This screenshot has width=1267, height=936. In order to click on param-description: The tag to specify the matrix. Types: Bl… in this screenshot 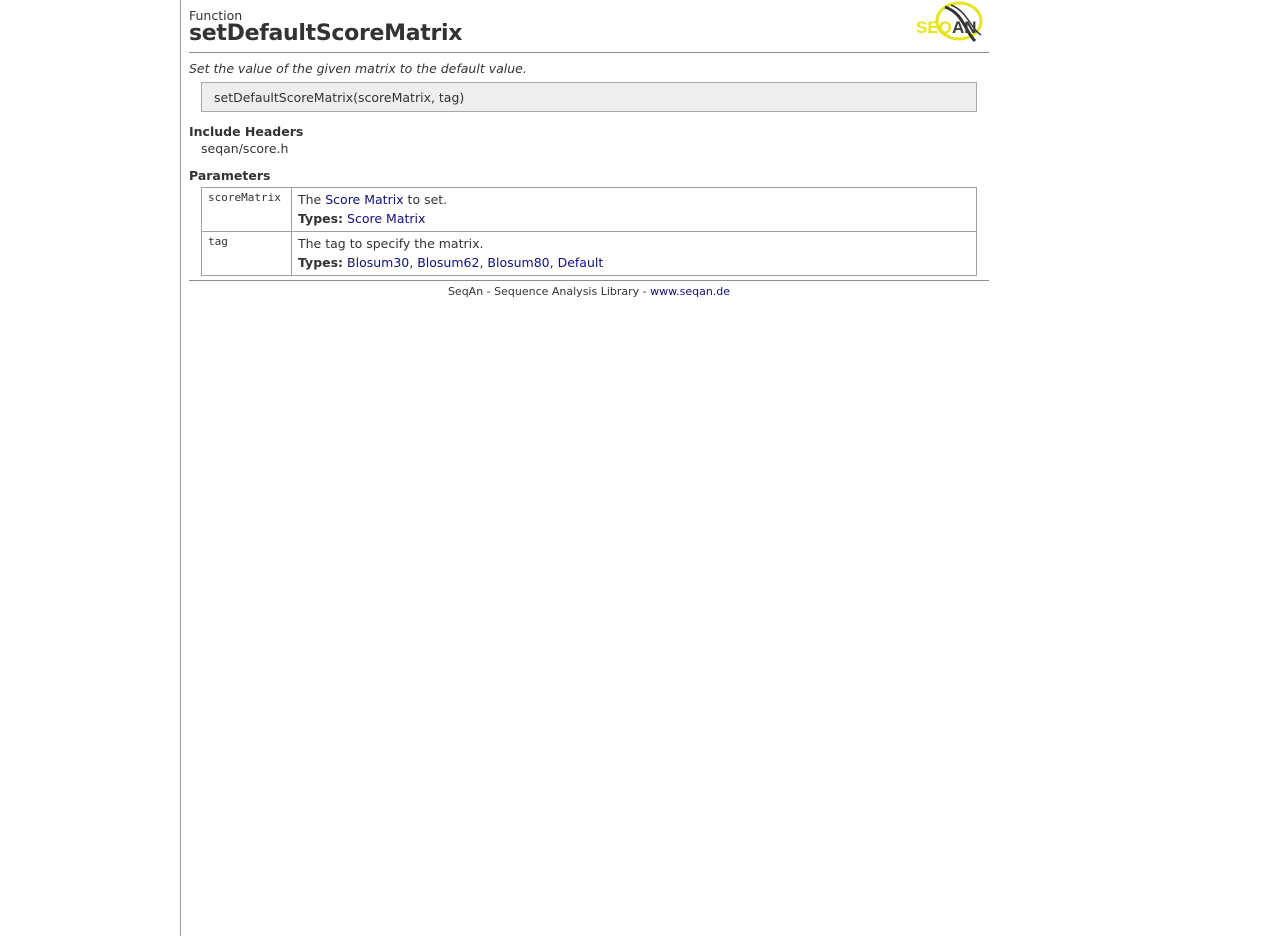, I will do `click(634, 253)`.